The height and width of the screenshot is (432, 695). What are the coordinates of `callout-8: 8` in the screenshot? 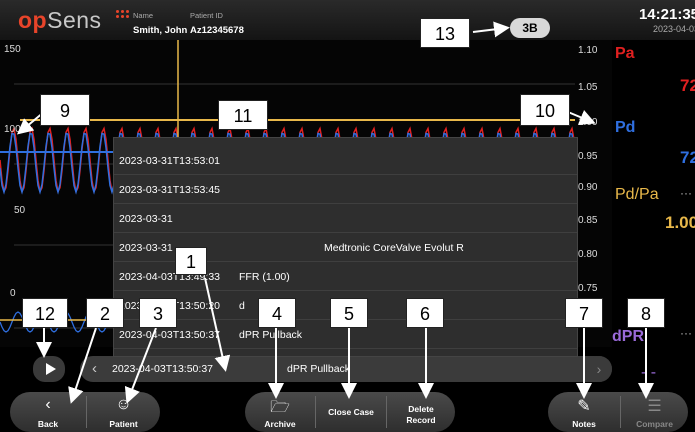 It's located at (646, 313).